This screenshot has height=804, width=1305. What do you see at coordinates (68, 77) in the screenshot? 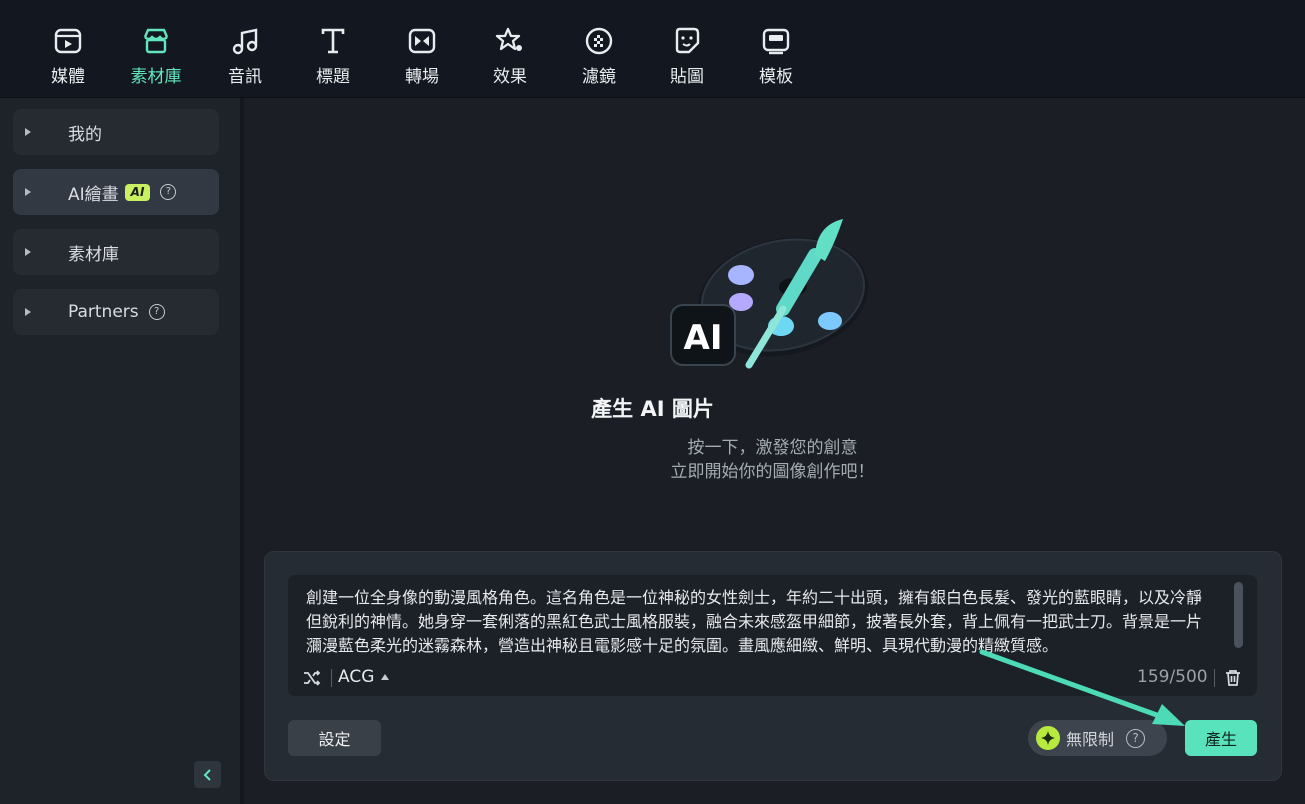
I see `toolbar-tab-label: 媒體` at bounding box center [68, 77].